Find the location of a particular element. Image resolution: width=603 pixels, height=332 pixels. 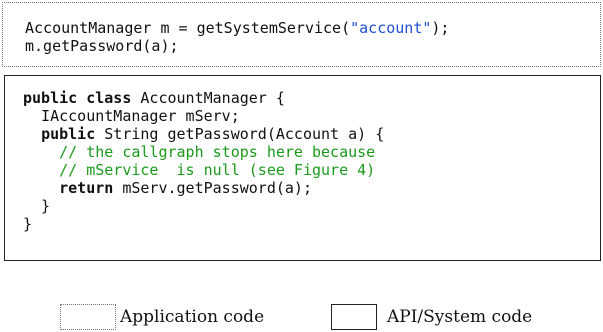

legend-api-system: API/System code is located at coordinates (456, 317).